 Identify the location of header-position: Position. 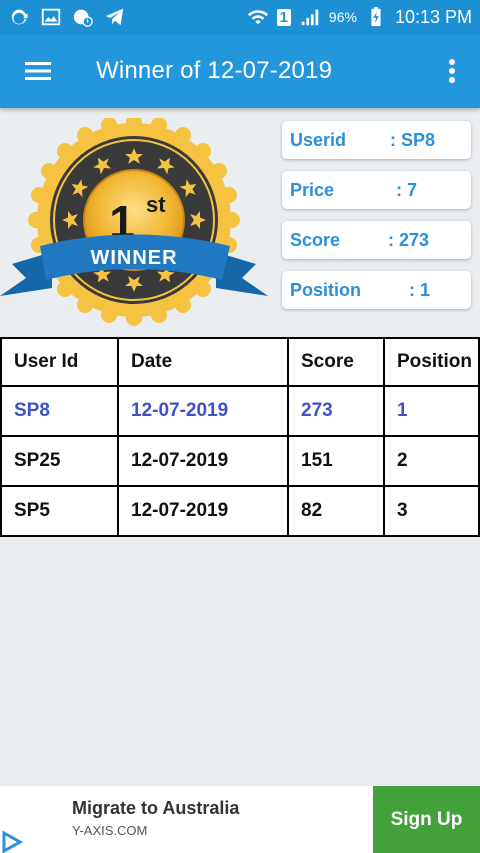
(431, 362).